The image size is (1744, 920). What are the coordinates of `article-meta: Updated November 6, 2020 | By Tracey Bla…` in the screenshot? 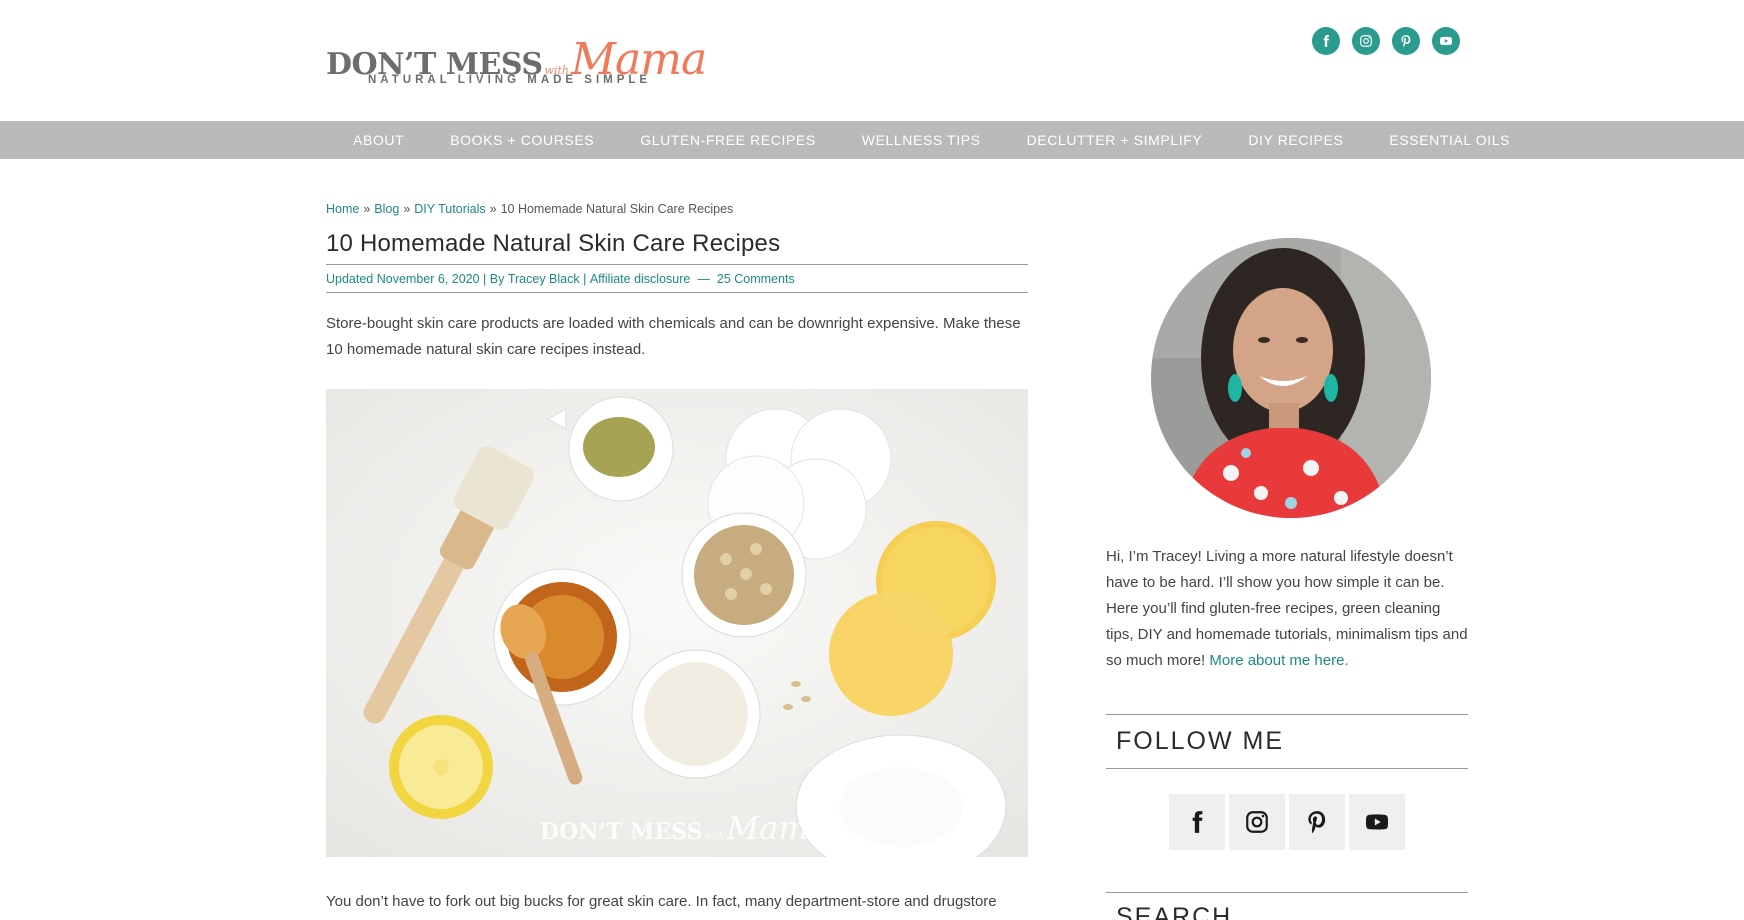 It's located at (677, 278).